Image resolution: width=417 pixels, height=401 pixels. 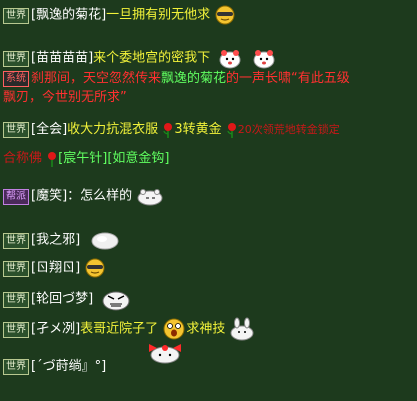 I want to click on message-text: 一旦拥有别无他求, so click(x=158, y=15).